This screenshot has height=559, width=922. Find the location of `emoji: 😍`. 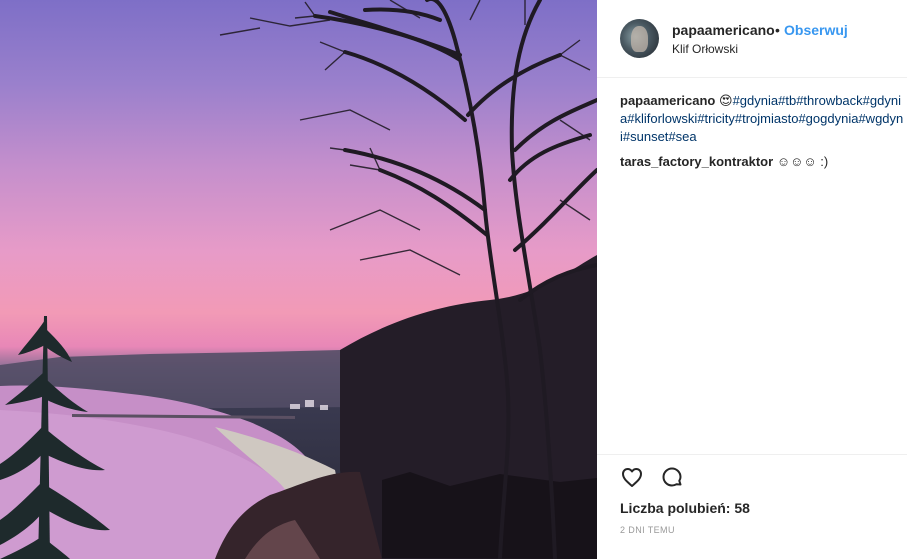

emoji: 😍 is located at coordinates (726, 100).